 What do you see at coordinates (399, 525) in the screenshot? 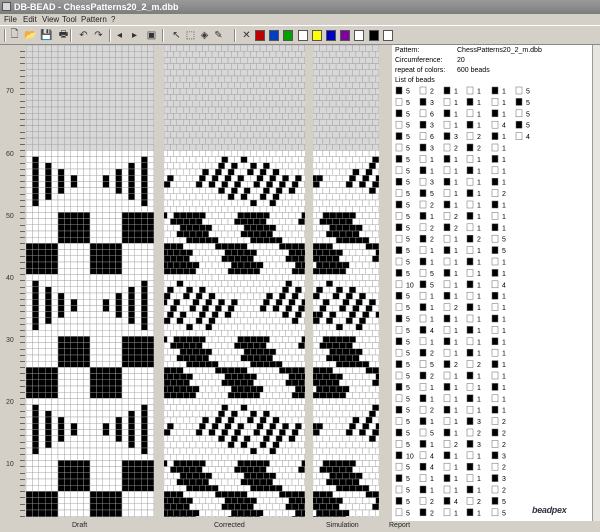
I see `tab-report: Report` at bounding box center [399, 525].